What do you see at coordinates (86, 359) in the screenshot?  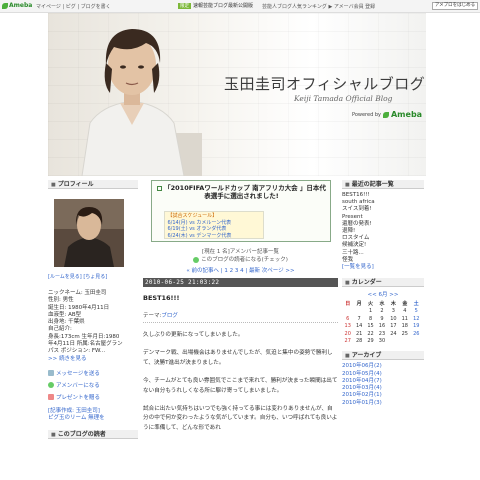 I see `profile-more-link: >> 続きを見る` at bounding box center [86, 359].